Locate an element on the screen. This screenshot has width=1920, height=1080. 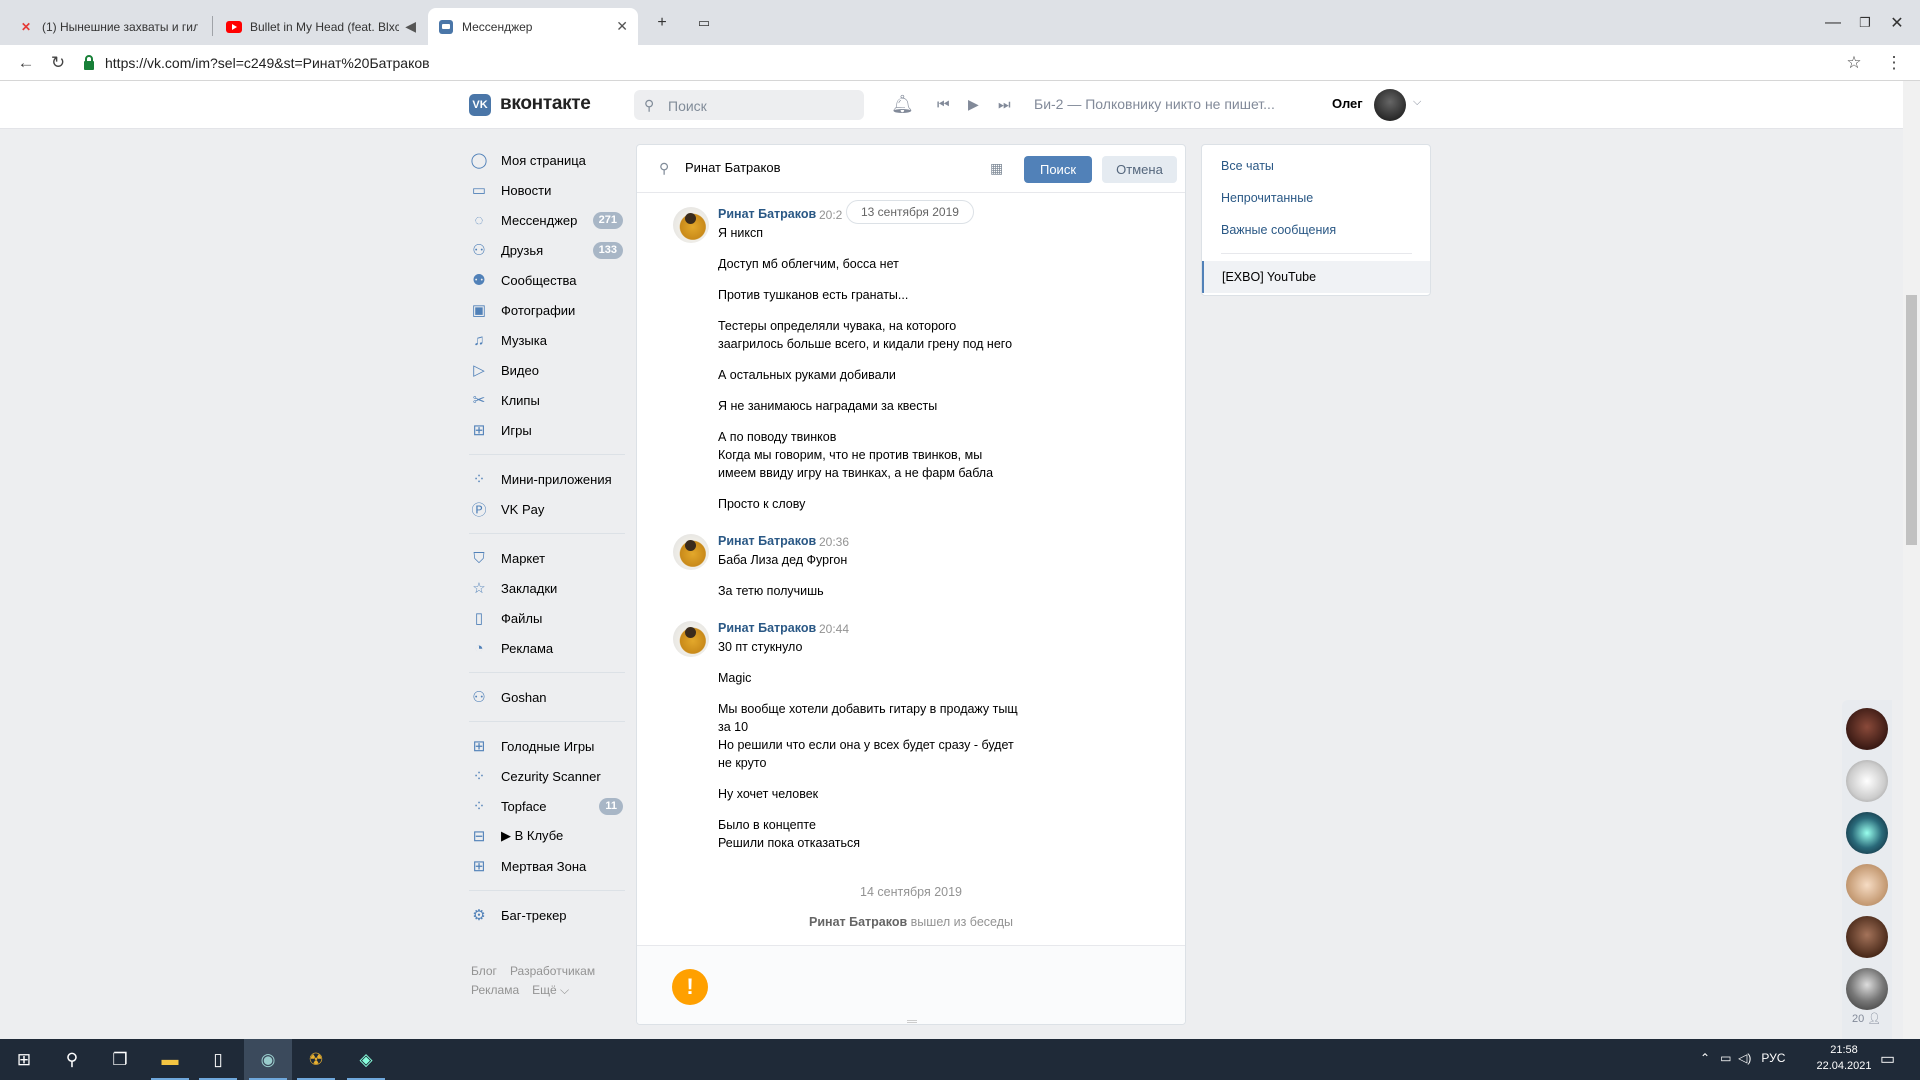
service-author: Ринат Батраков is located at coordinates (858, 922).